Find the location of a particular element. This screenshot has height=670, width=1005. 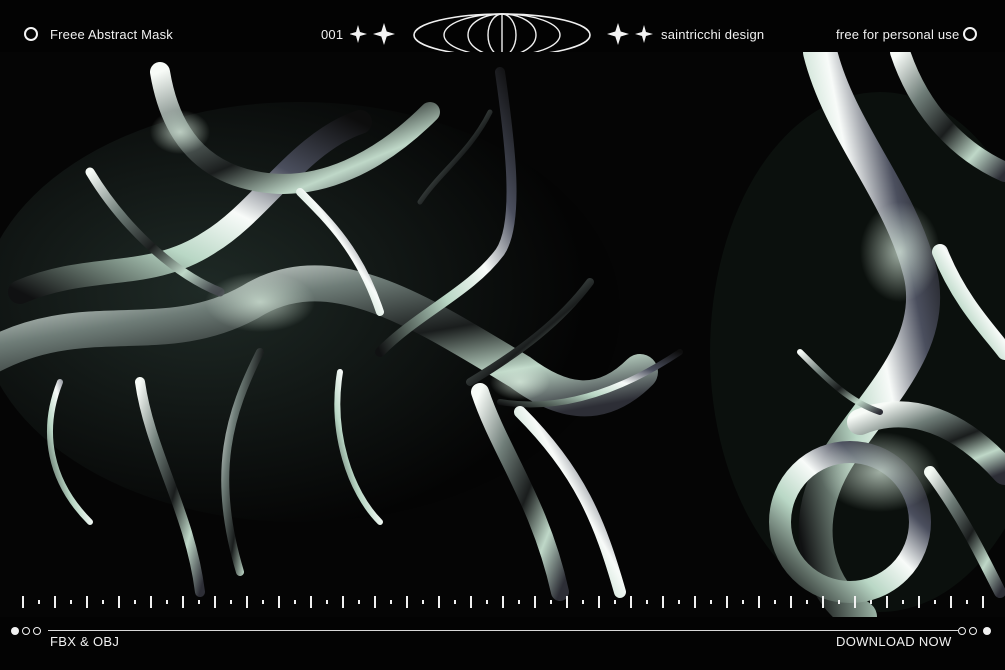

brand-name: saintricchi design is located at coordinates (713, 34).